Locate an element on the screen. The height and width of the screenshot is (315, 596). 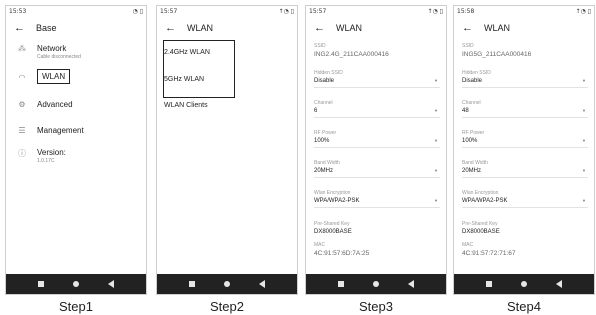
mac-field: MAC 4C:91:57:6D:7A:25 is located at coordinates (377, 249).